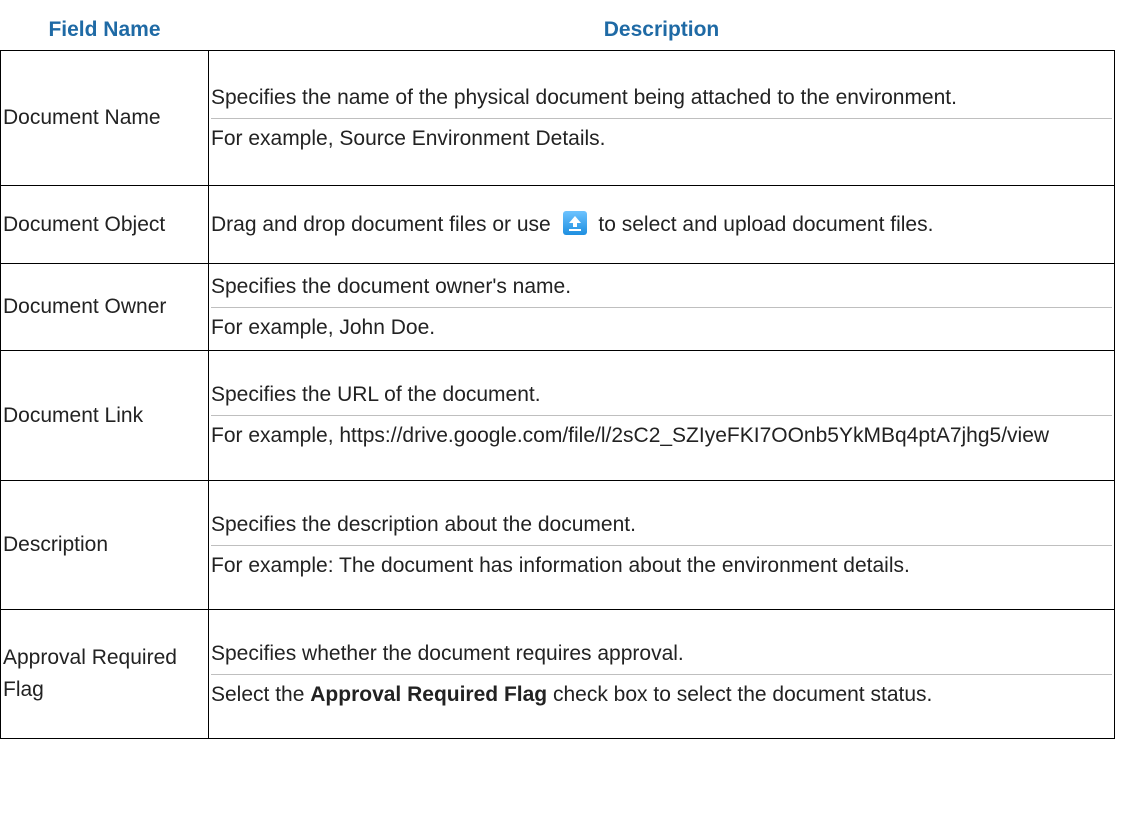  I want to click on instruction-text-start: Select the, so click(258, 694).